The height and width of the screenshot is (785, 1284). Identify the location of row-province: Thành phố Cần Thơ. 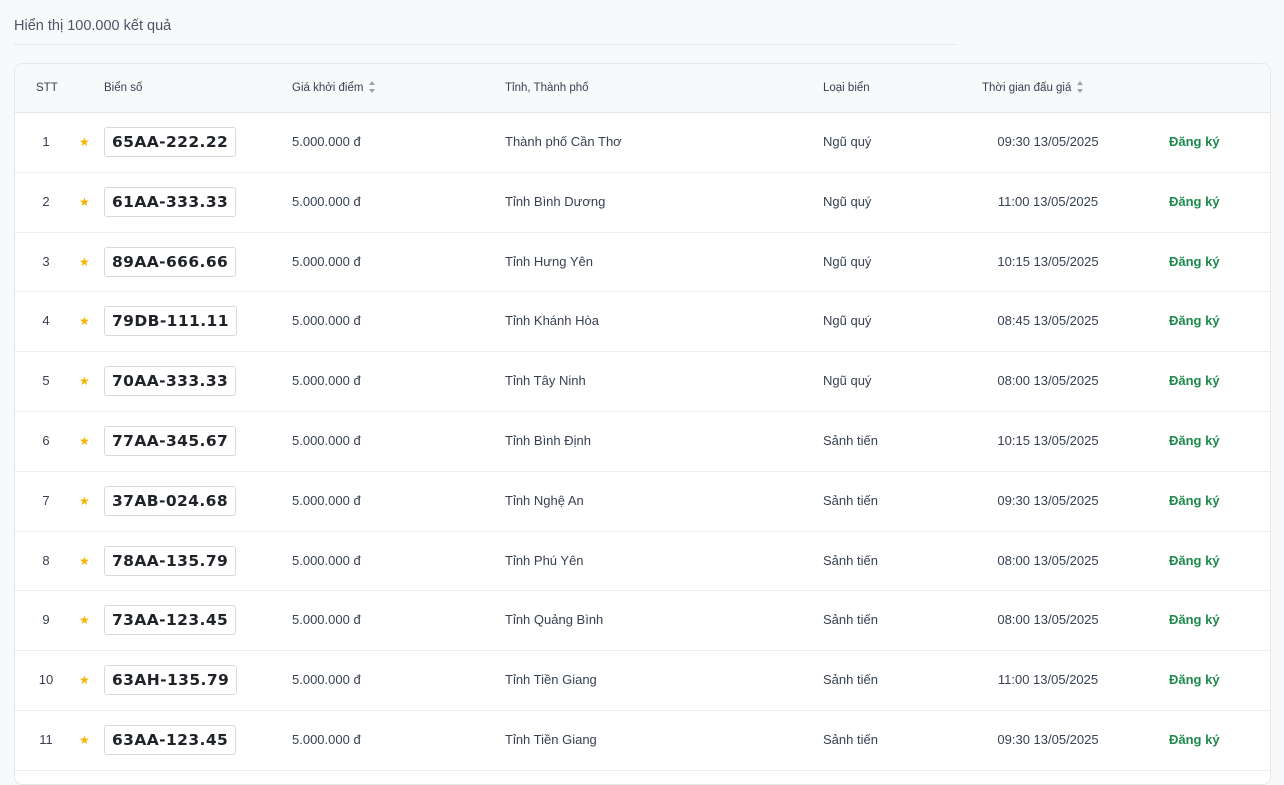
(563, 141).